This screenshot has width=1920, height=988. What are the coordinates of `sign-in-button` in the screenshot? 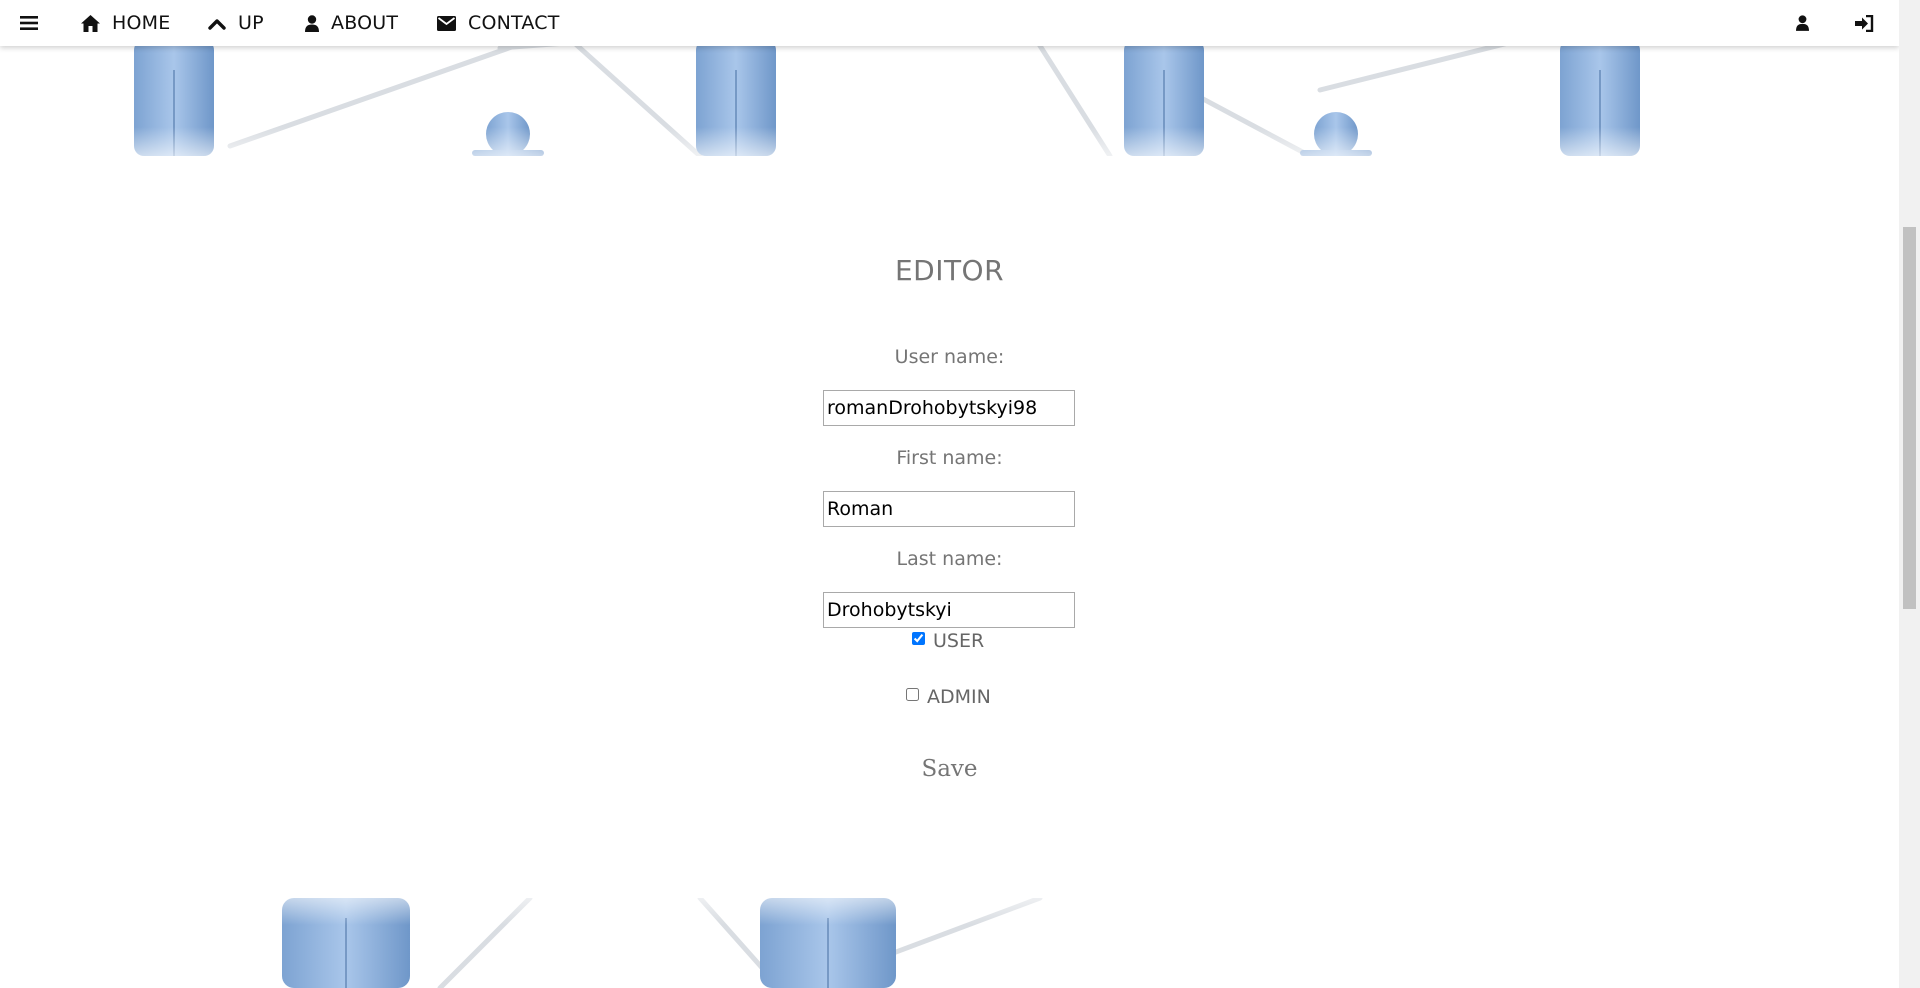 It's located at (1864, 23).